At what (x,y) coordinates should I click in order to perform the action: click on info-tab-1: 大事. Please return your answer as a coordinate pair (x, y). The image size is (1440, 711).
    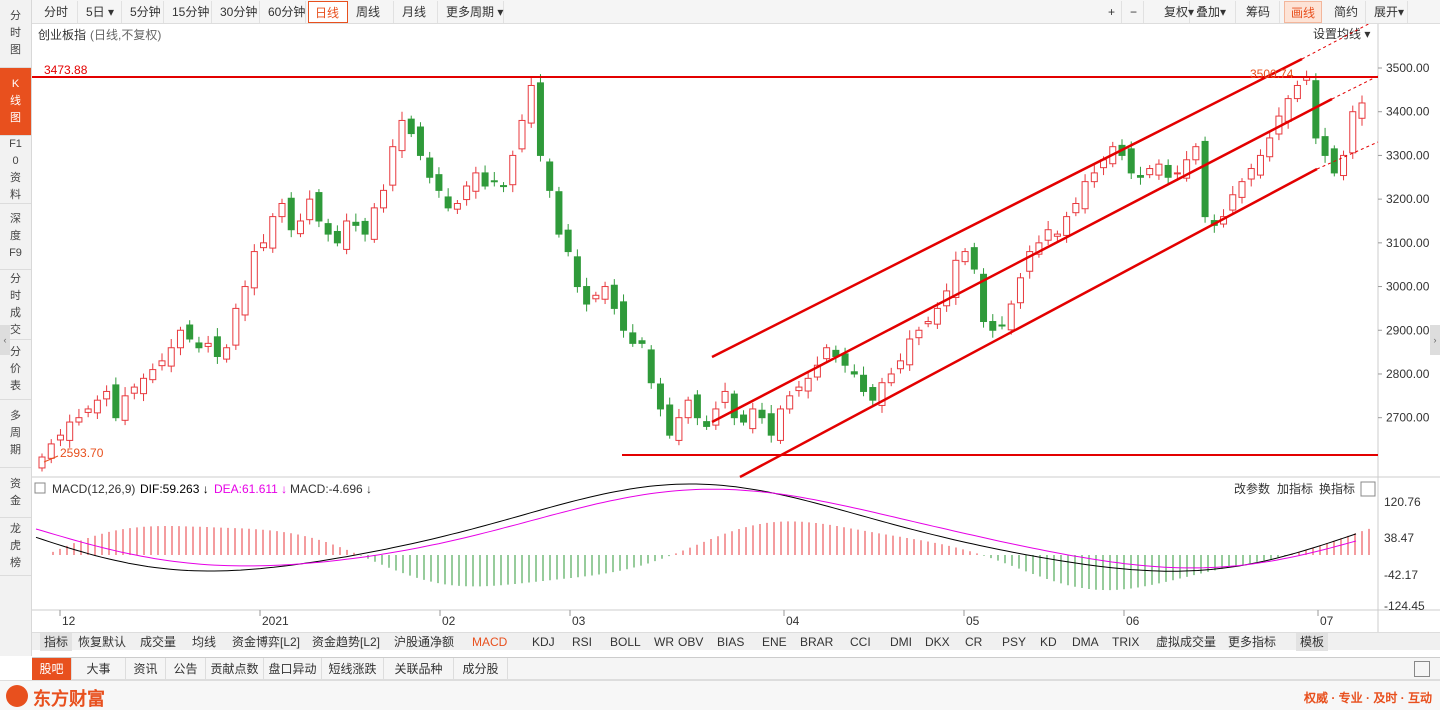
    Looking at the image, I should click on (99, 669).